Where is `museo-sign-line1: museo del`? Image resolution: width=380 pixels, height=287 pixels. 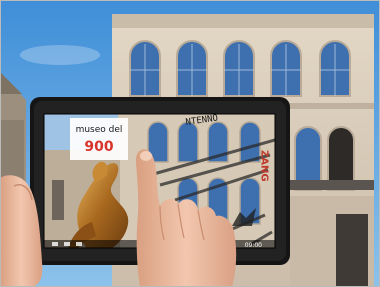 museo-sign-line1: museo del is located at coordinates (99, 130).